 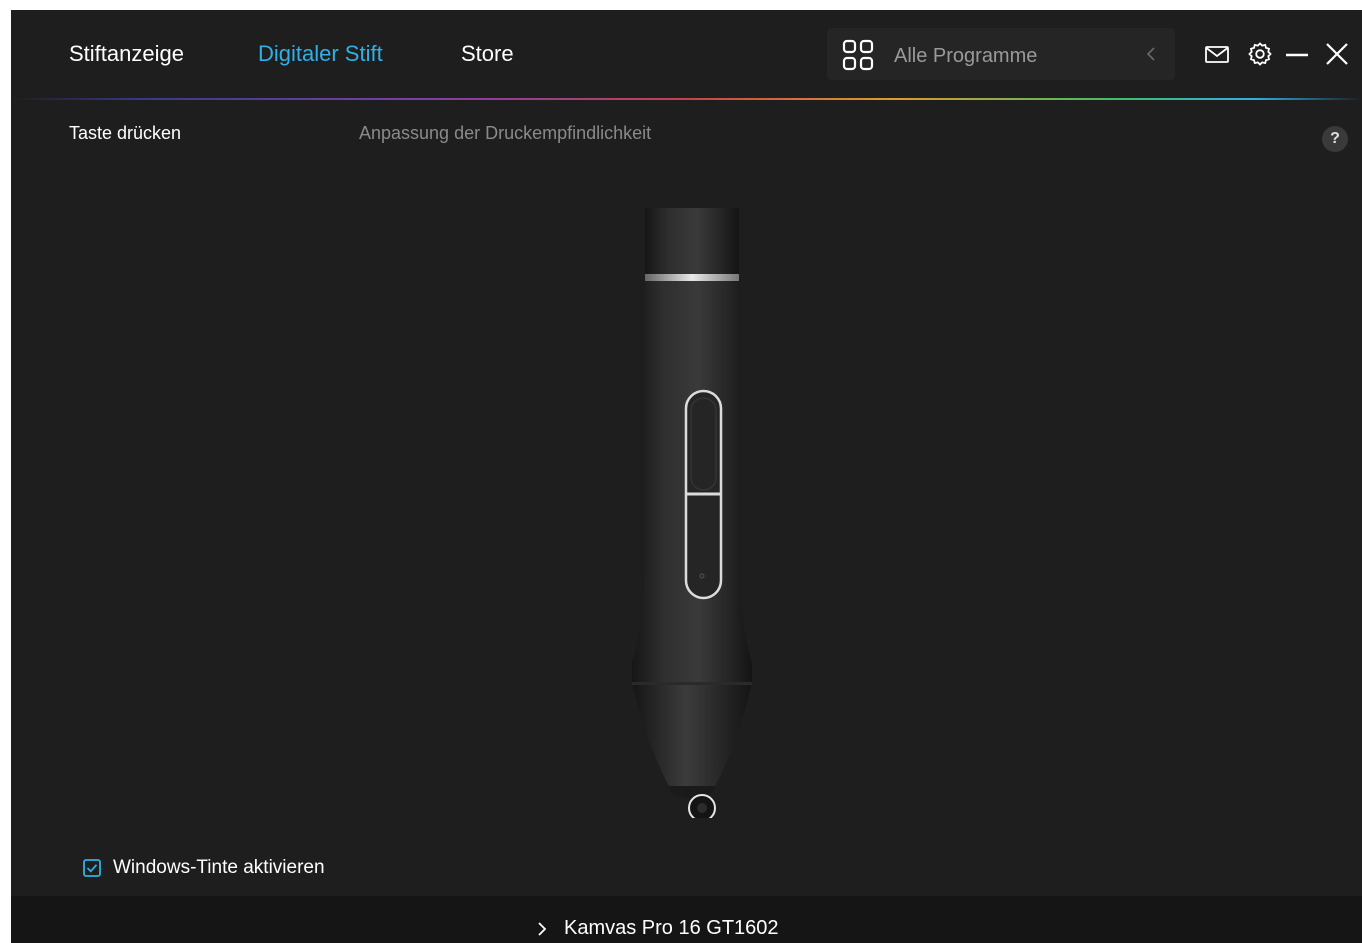 I want to click on help-button: ?, so click(x=1335, y=139).